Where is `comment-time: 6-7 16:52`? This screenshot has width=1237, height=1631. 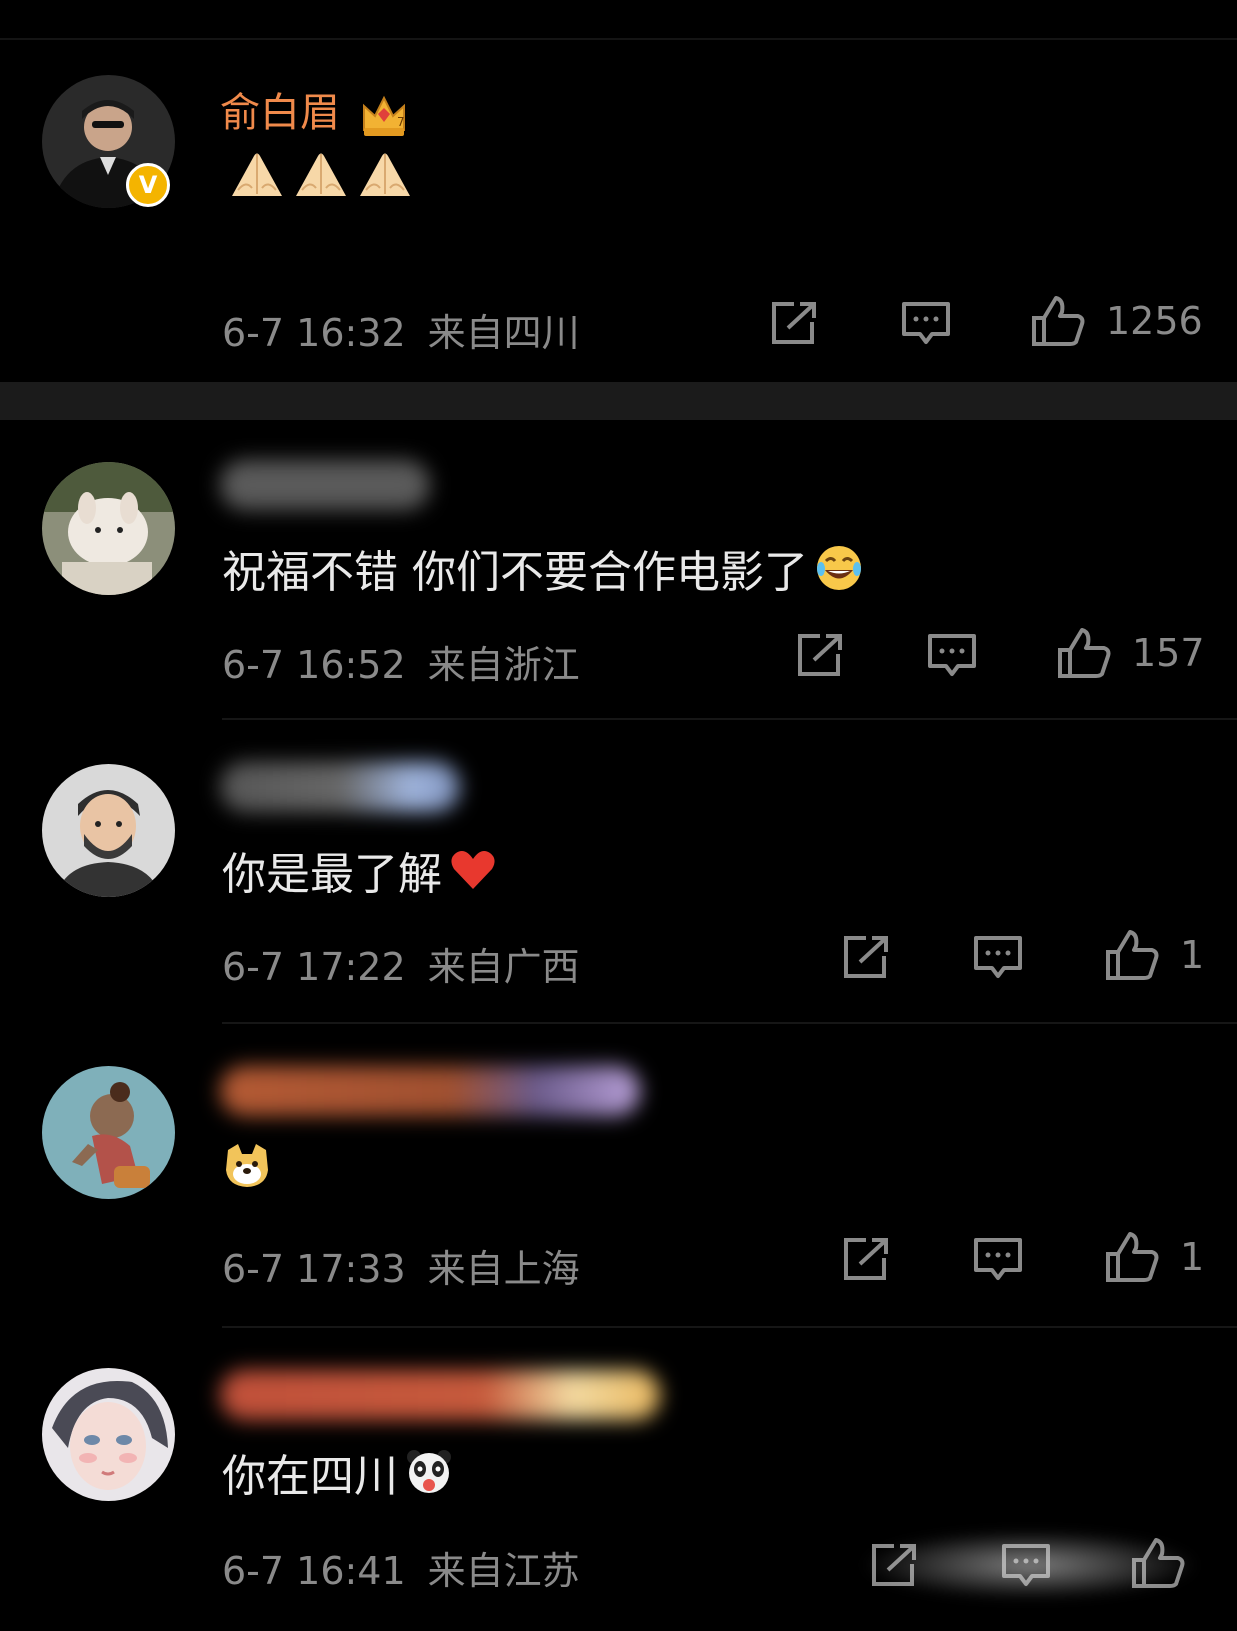 comment-time: 6-7 16:52 is located at coordinates (314, 665).